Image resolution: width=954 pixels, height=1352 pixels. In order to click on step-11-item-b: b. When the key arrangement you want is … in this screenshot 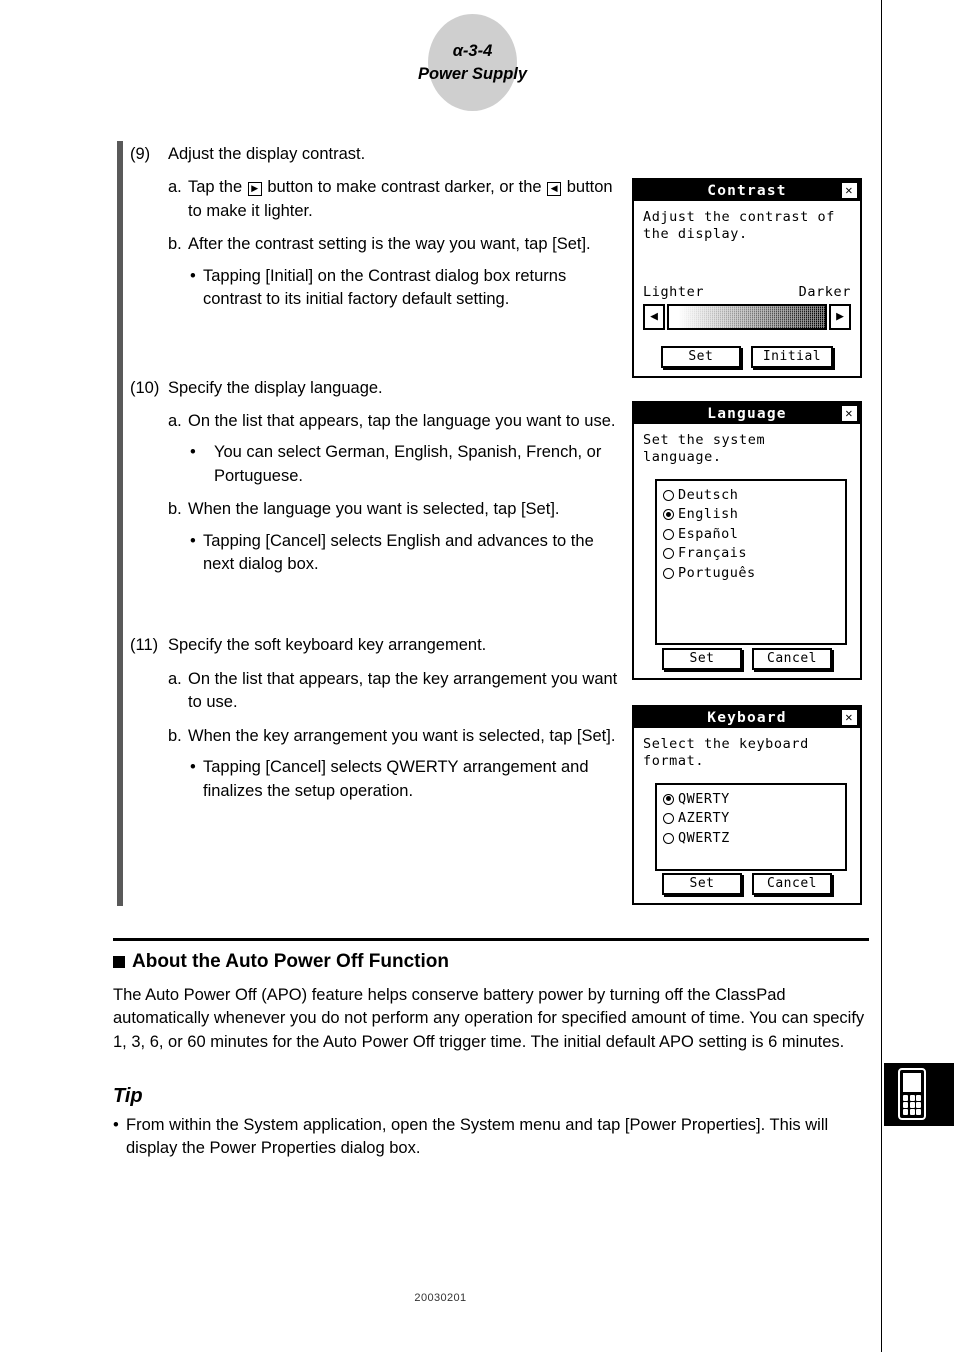, I will do `click(375, 736)`.